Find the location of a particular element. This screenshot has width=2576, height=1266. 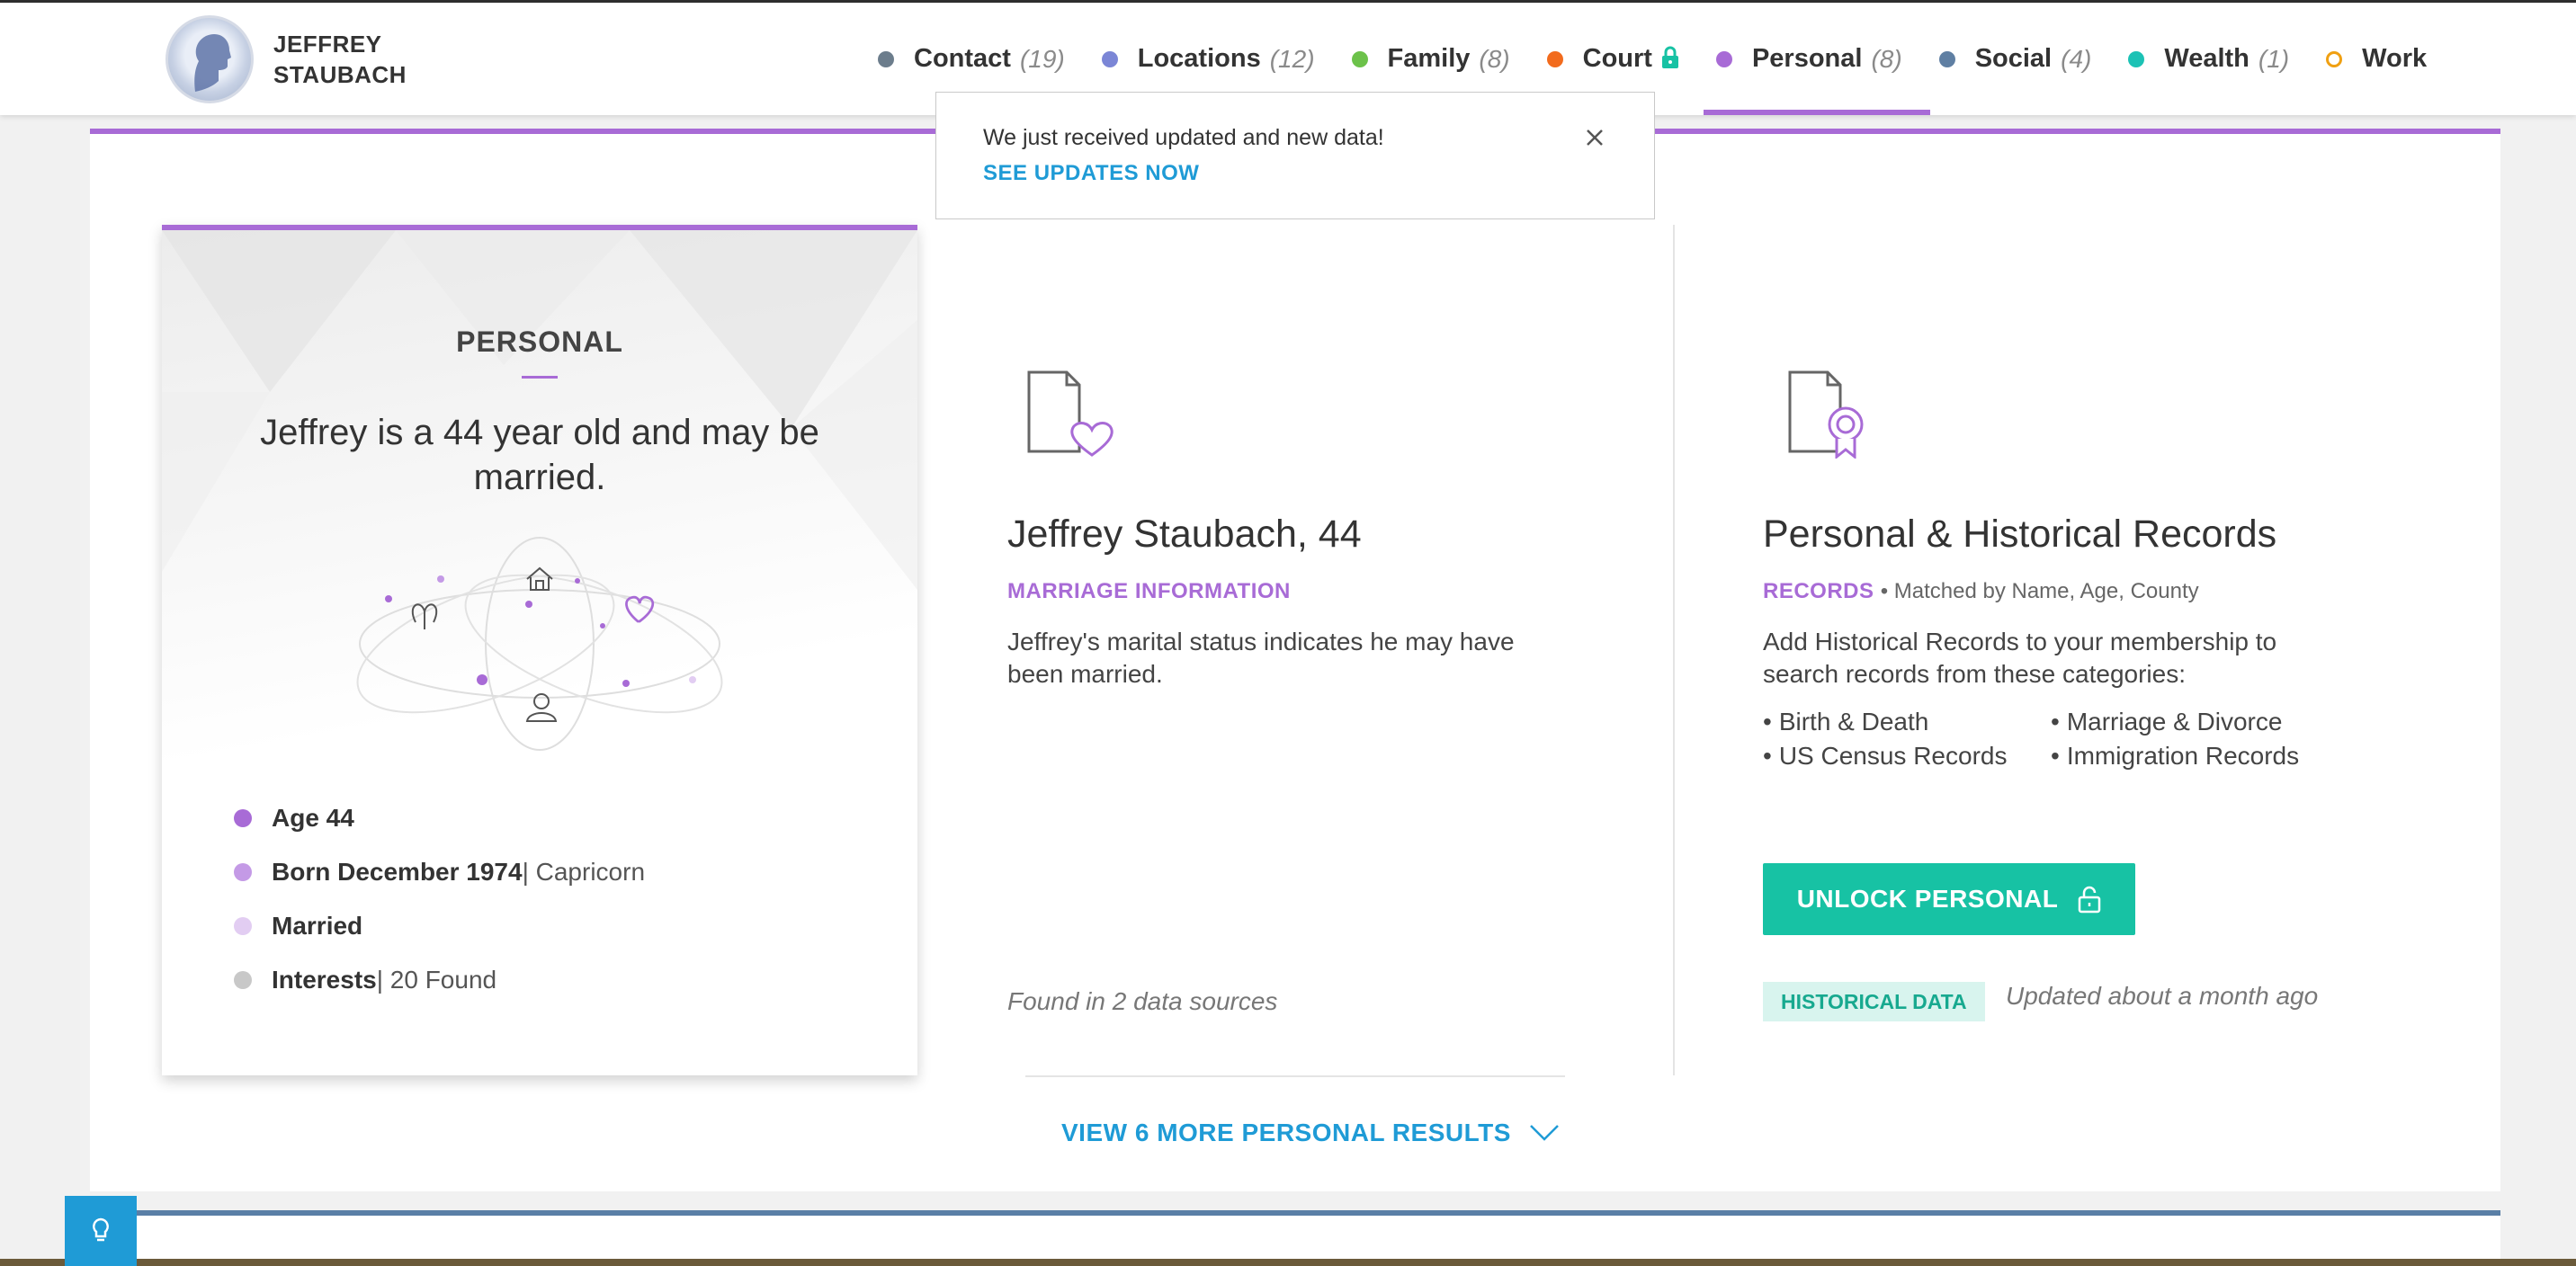

view-more-results-link: VIEW 6 MORE PERSONAL RESULTS is located at coordinates (1310, 1133).